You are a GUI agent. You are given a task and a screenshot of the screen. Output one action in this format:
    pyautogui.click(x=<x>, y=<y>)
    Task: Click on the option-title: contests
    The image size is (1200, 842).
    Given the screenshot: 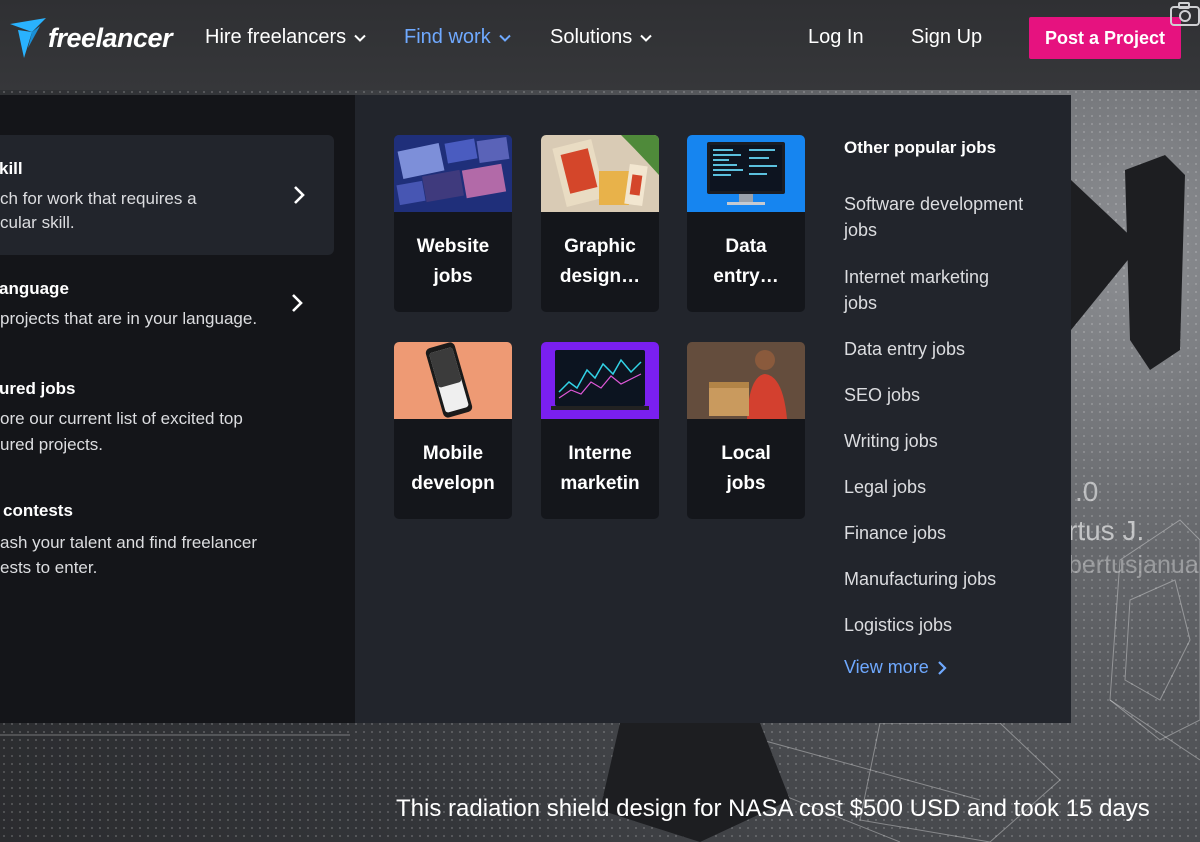 What is the action you would take?
    pyautogui.click(x=38, y=510)
    